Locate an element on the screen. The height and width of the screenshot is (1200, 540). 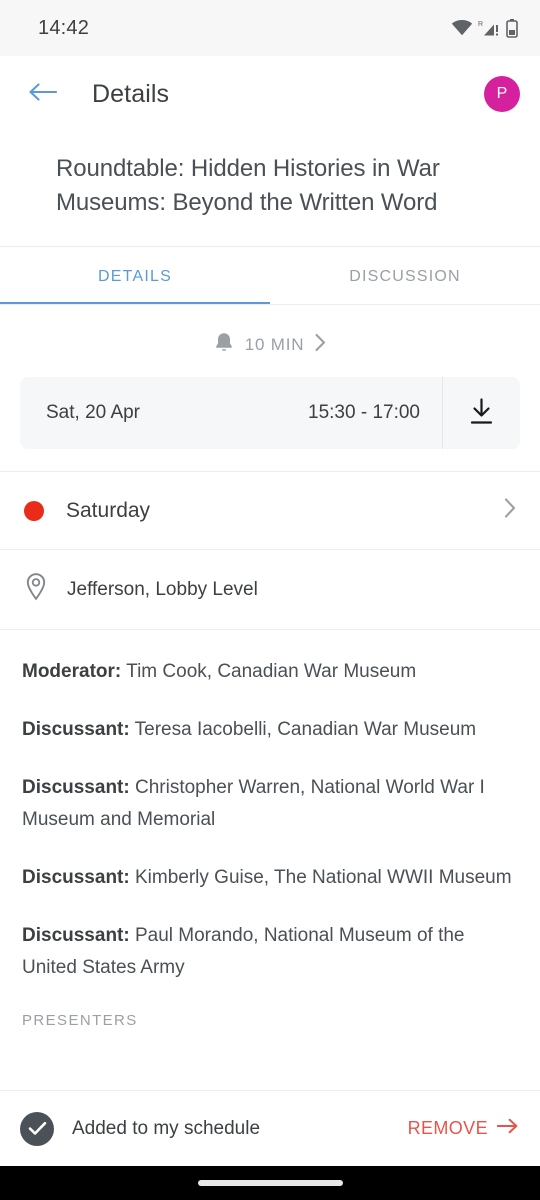
status-bar-icons: R is located at coordinates (484, 28).